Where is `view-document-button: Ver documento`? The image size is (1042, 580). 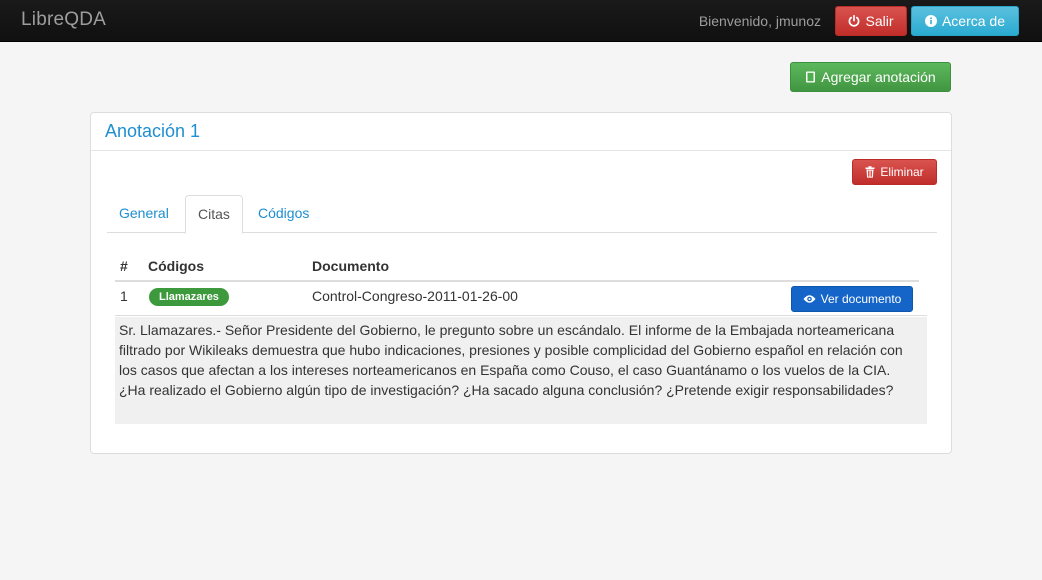 view-document-button: Ver documento is located at coordinates (852, 299).